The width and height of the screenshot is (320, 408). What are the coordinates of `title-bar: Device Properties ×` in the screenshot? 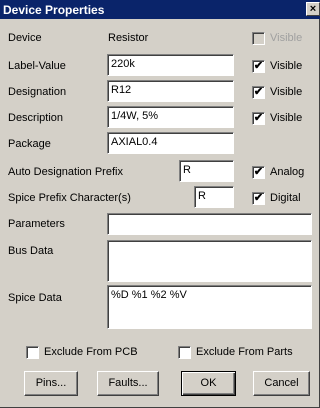 It's located at (160, 9).